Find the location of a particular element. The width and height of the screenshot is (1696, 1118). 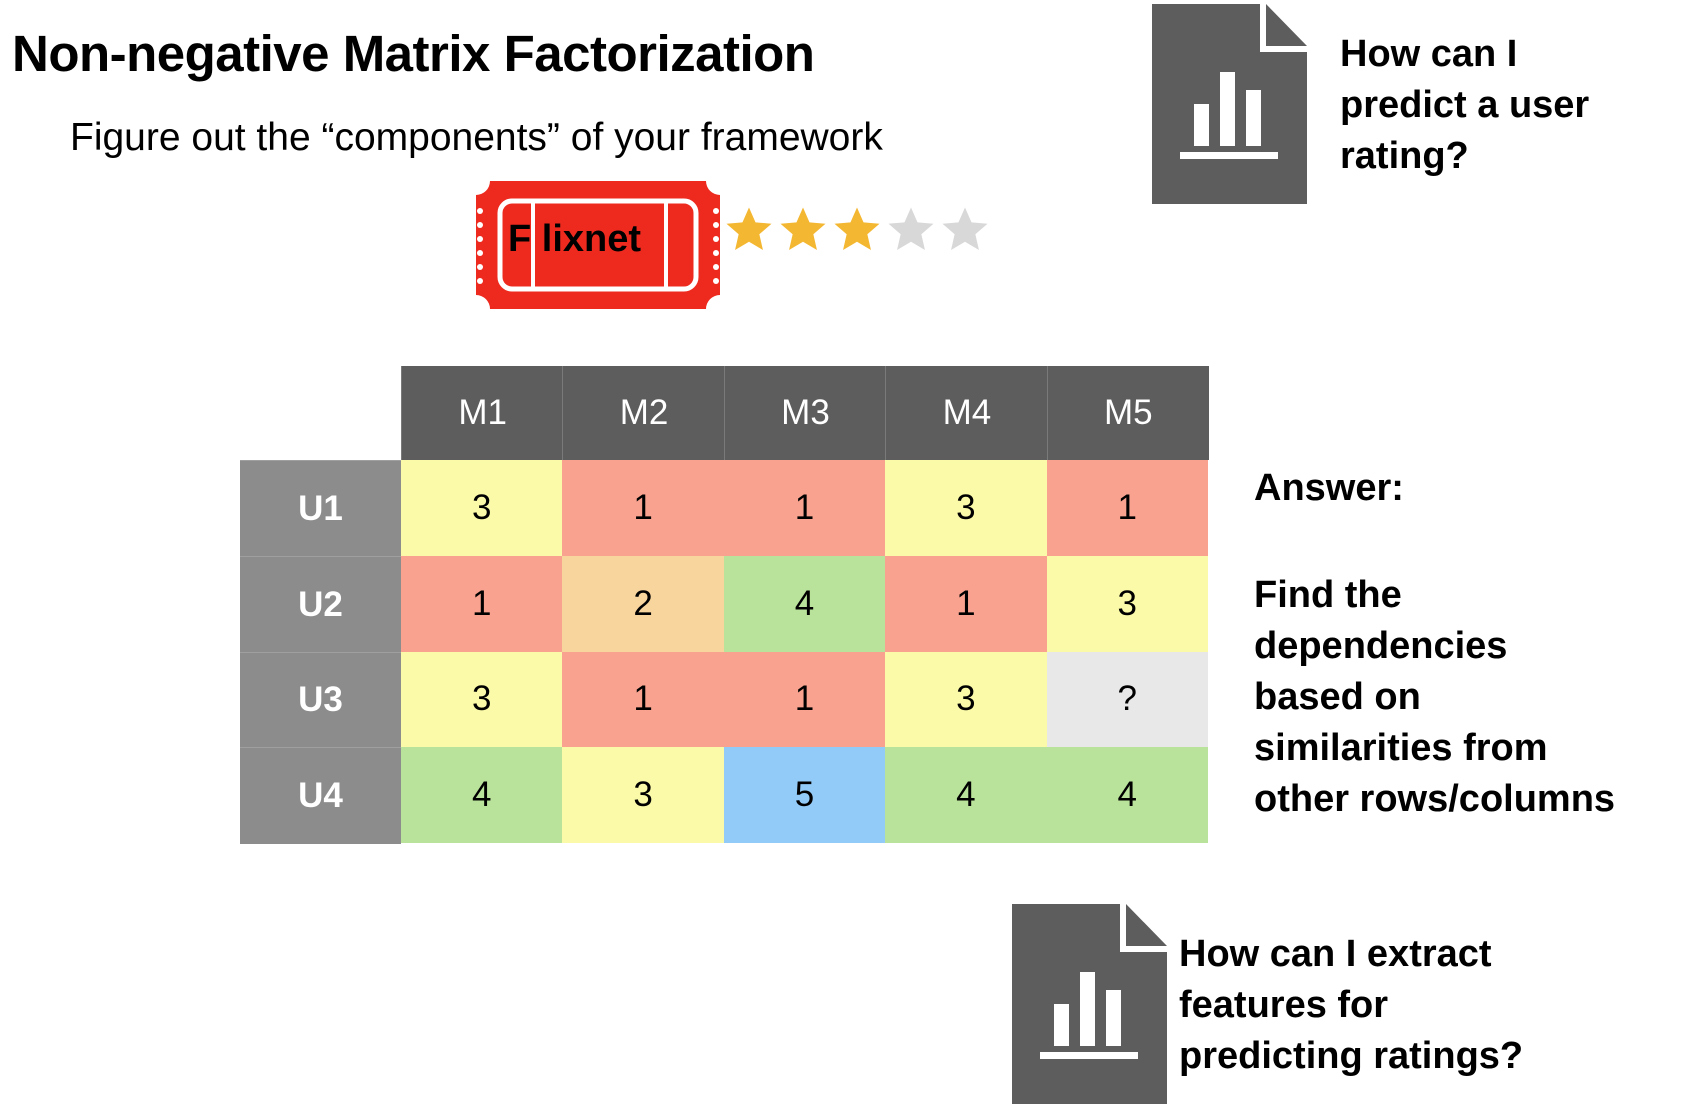

column-header: M5 is located at coordinates (1127, 413).